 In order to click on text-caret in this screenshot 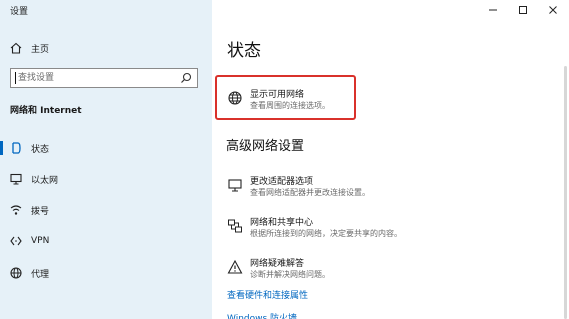, I will do `click(15, 78)`.